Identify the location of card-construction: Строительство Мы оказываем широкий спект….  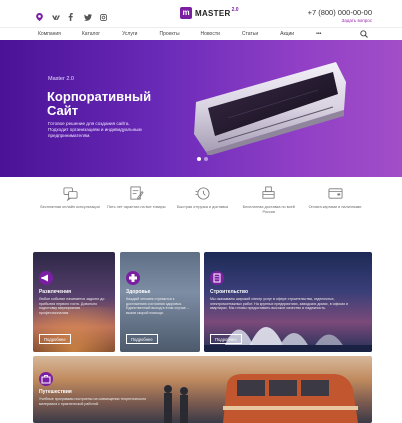
(288, 302).